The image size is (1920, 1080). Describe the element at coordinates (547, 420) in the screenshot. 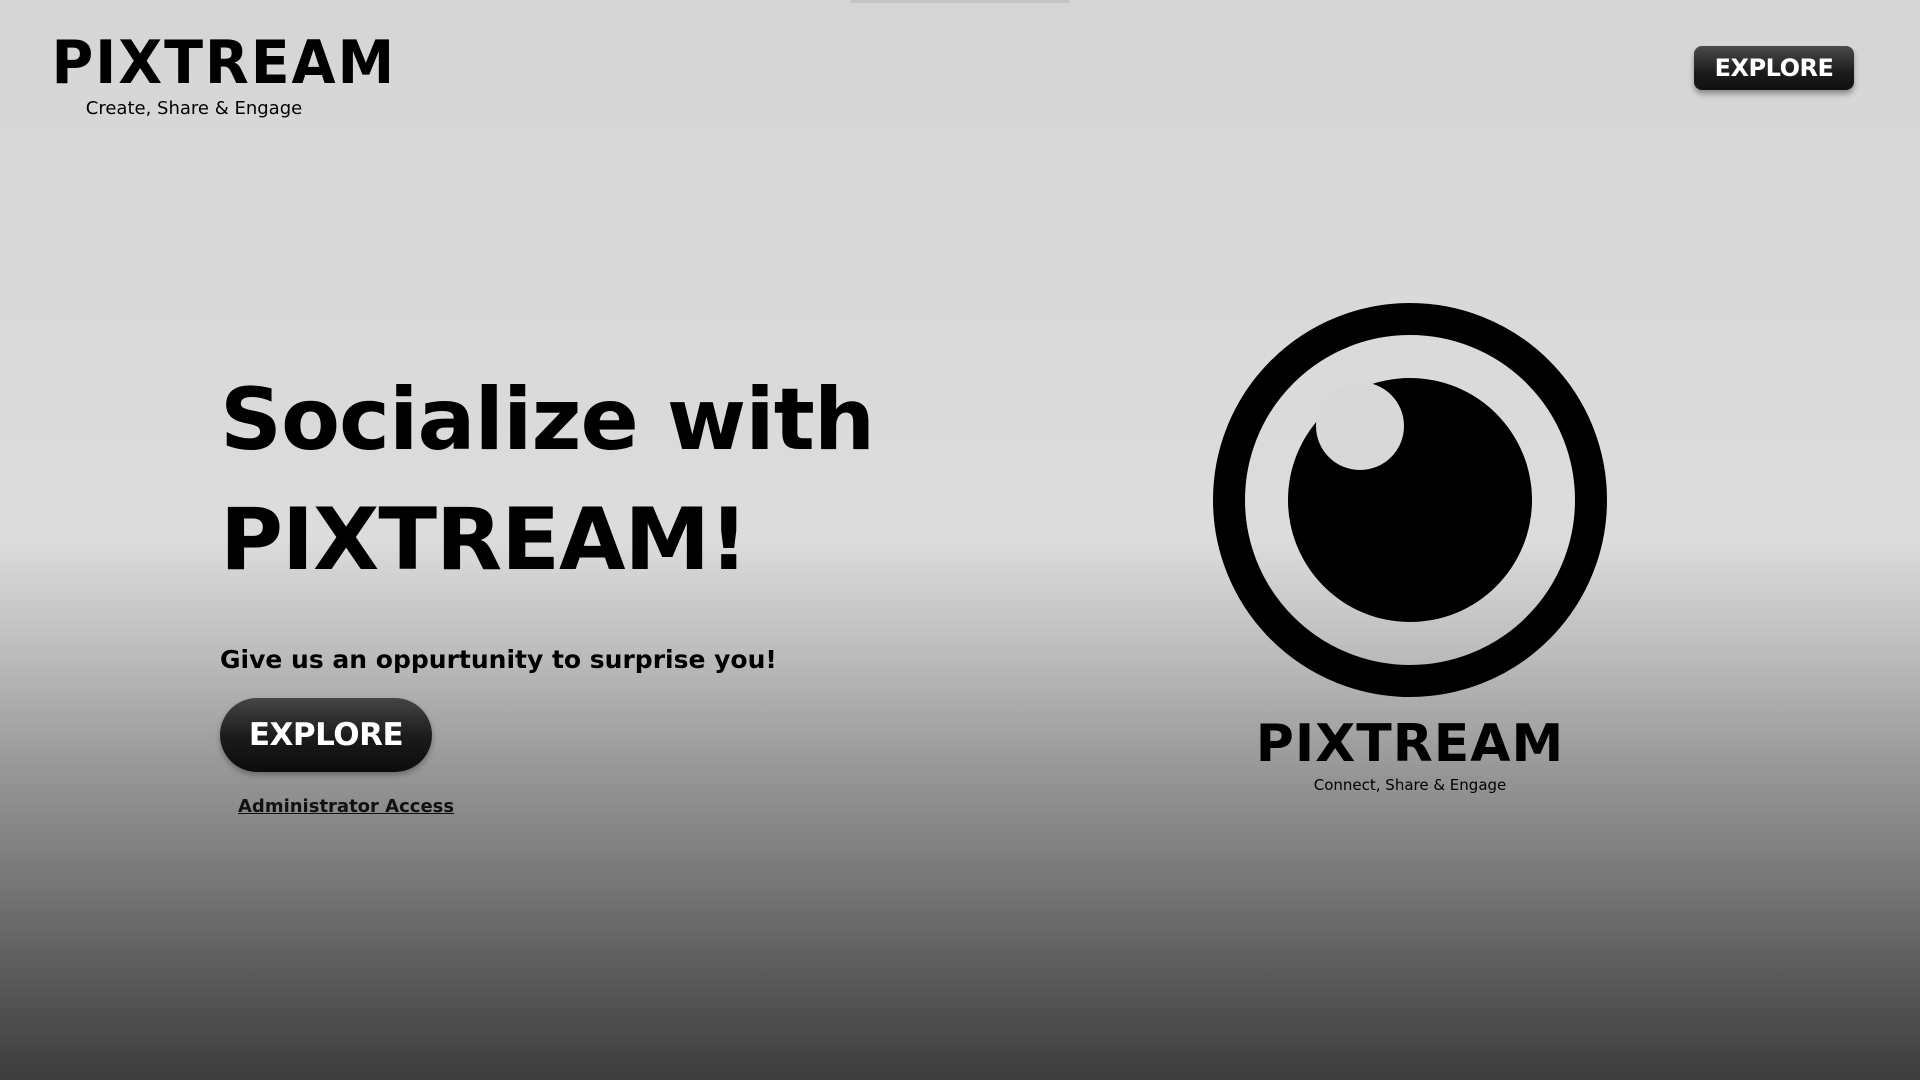

I see `hero-title-line-1: Socialize with` at that location.